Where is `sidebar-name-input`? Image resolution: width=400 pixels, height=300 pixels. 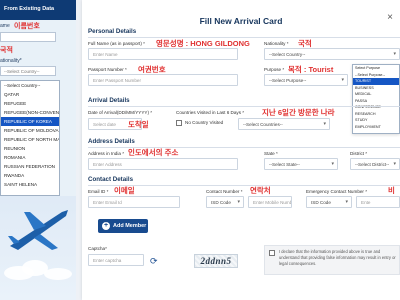 sidebar-name-input is located at coordinates (28, 37).